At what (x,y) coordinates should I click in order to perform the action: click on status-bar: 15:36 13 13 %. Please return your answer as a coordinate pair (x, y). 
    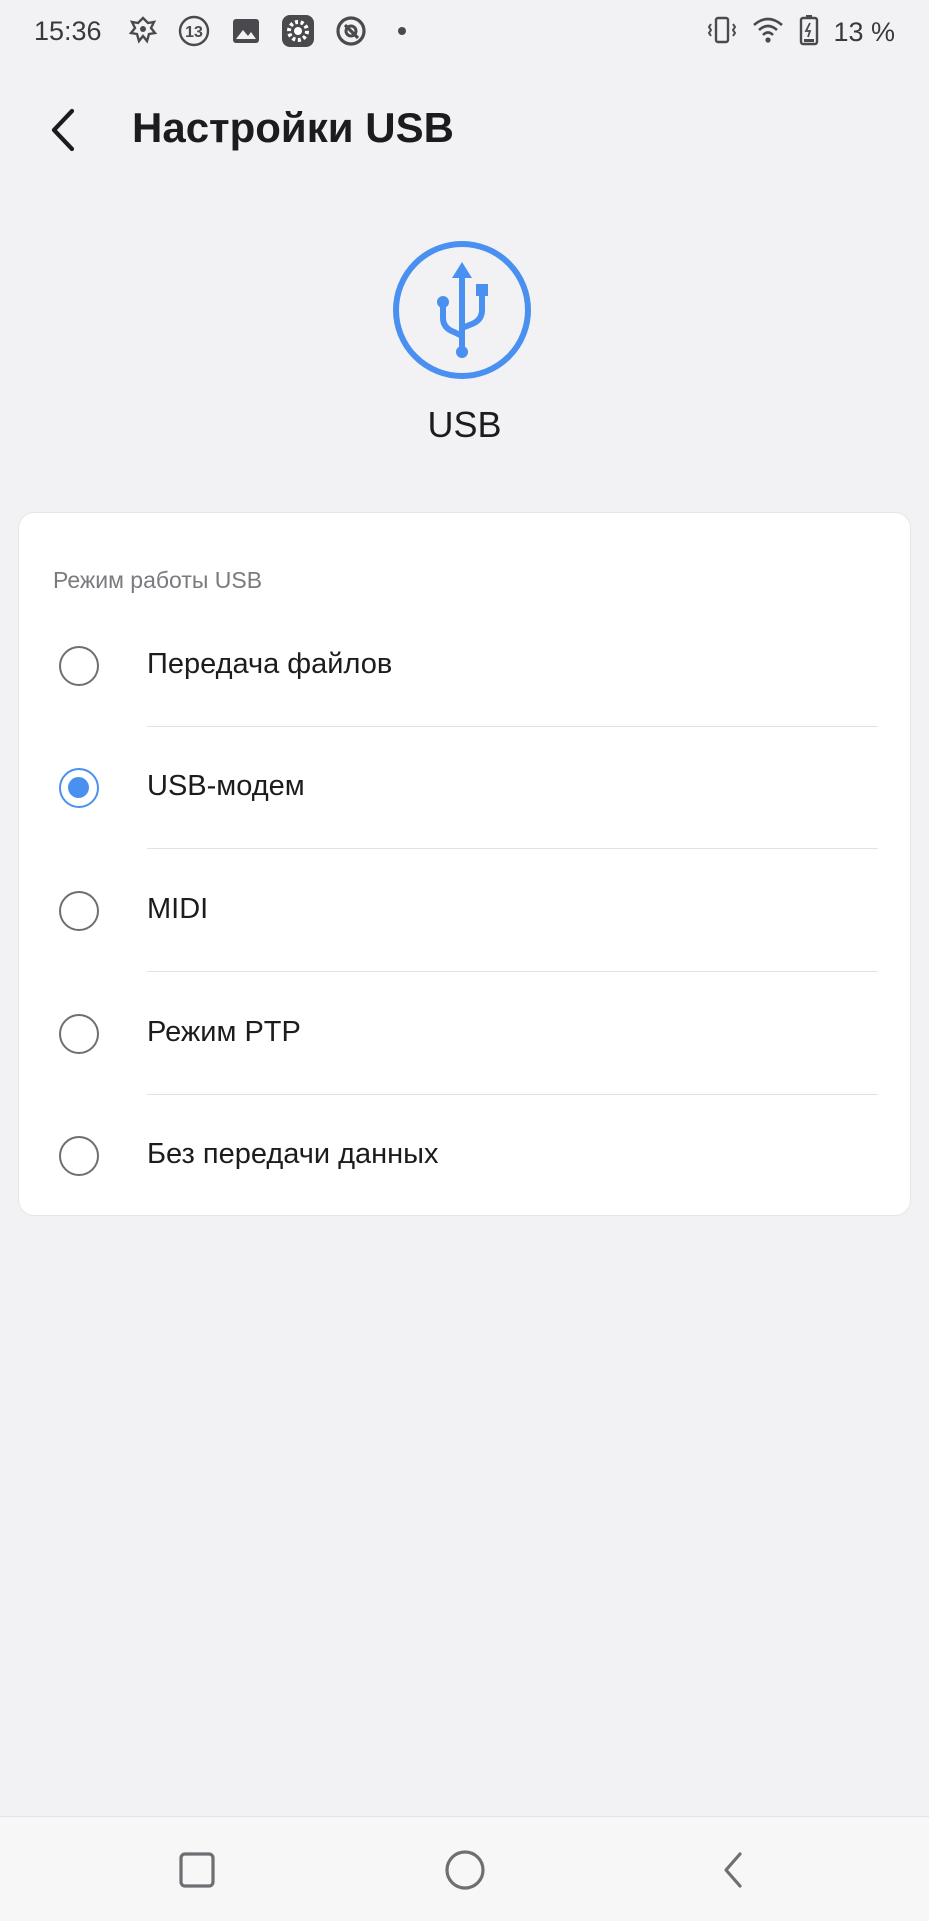
    Looking at the image, I should click on (464, 33).